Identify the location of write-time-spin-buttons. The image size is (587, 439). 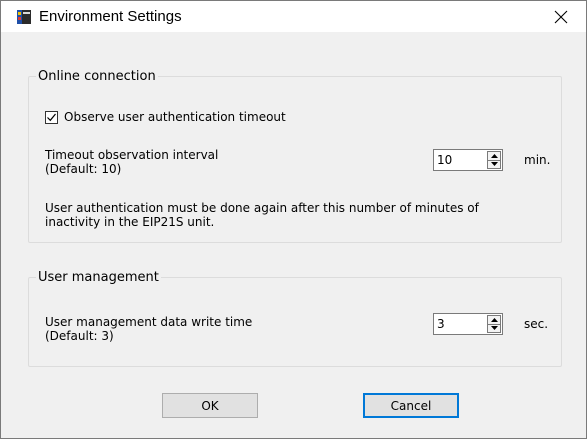
(494, 324).